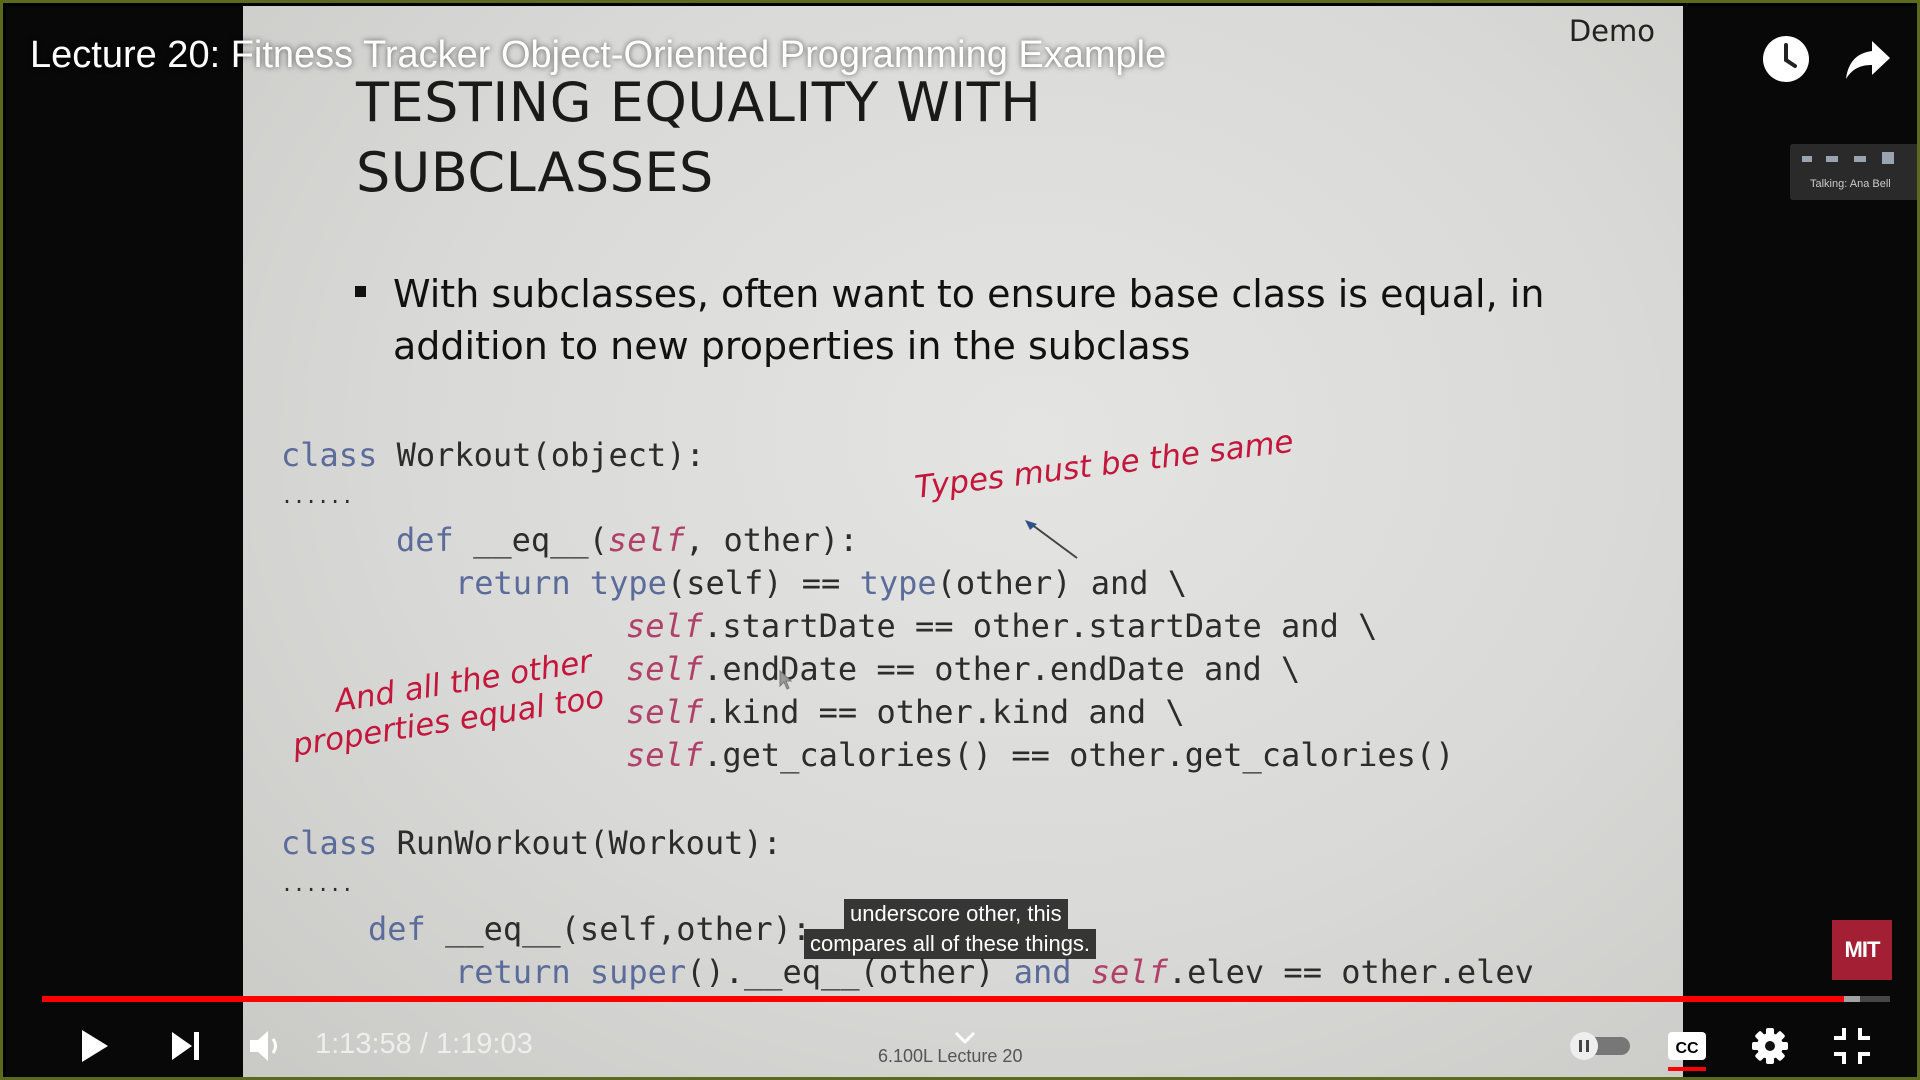 This screenshot has width=1920, height=1080. I want to click on annotation-arrow-icon, so click(1051, 539).